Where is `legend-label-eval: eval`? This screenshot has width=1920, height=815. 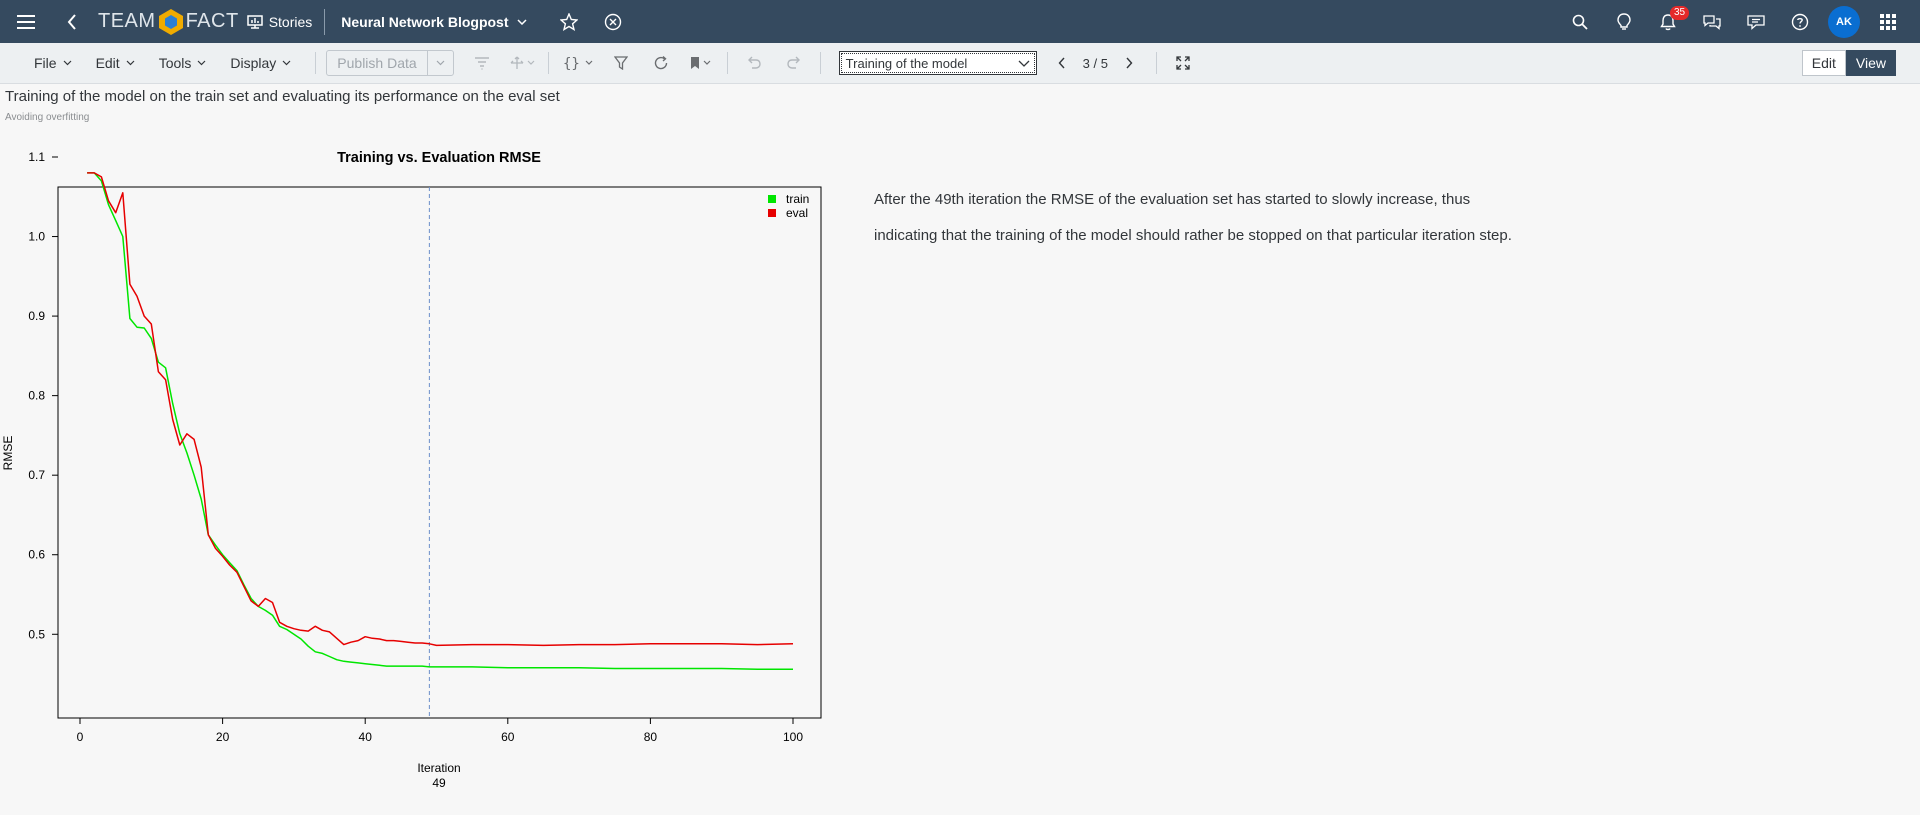
legend-label-eval: eval is located at coordinates (797, 213).